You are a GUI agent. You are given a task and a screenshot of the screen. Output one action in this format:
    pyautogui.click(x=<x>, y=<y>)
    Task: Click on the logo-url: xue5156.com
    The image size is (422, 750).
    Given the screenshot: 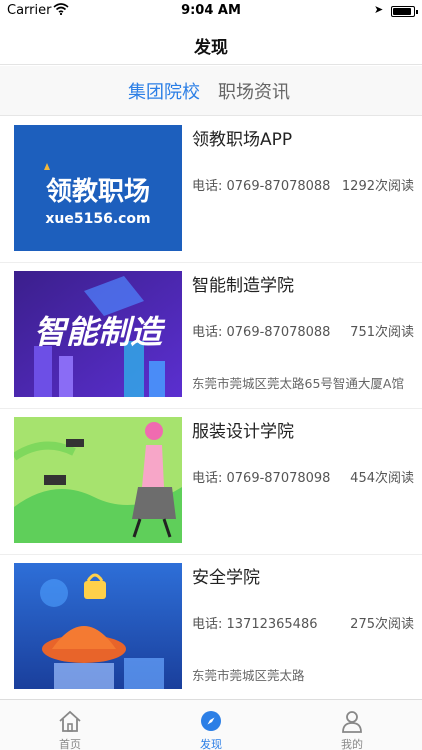 What is the action you would take?
    pyautogui.click(x=97, y=219)
    